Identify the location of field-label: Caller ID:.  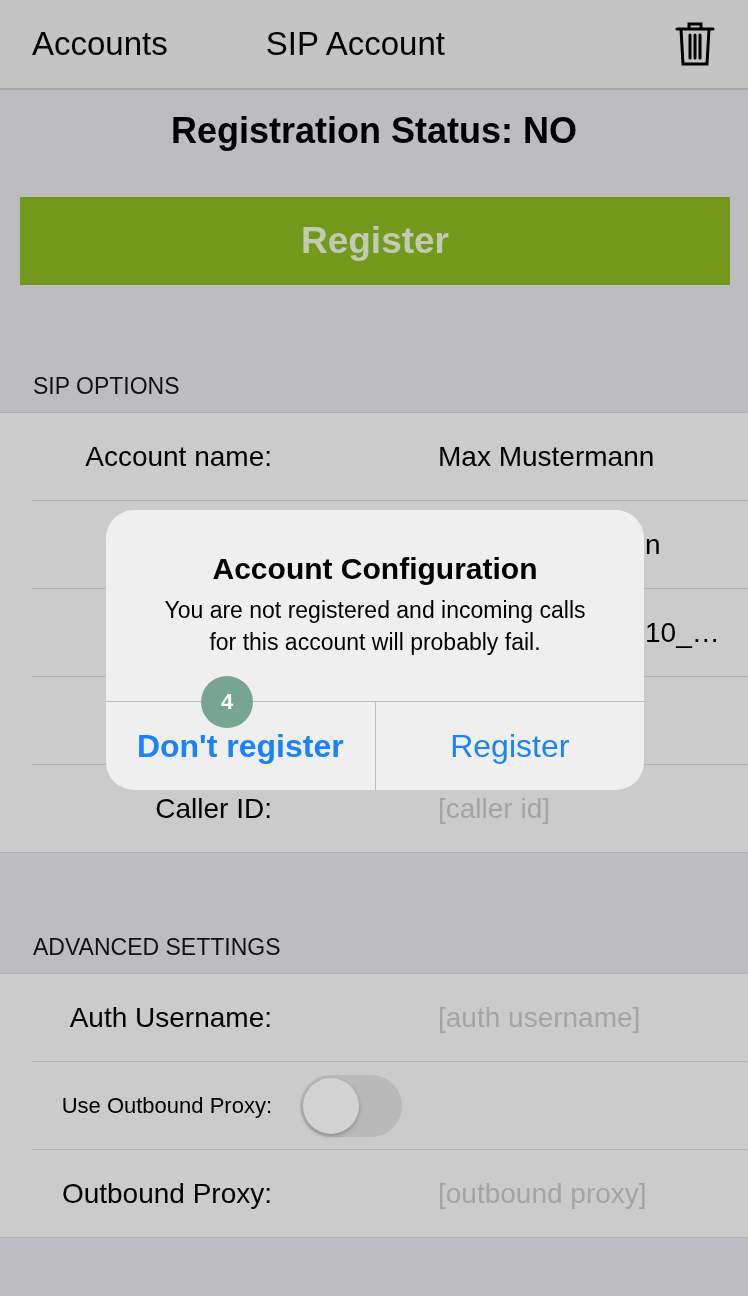
(213, 808).